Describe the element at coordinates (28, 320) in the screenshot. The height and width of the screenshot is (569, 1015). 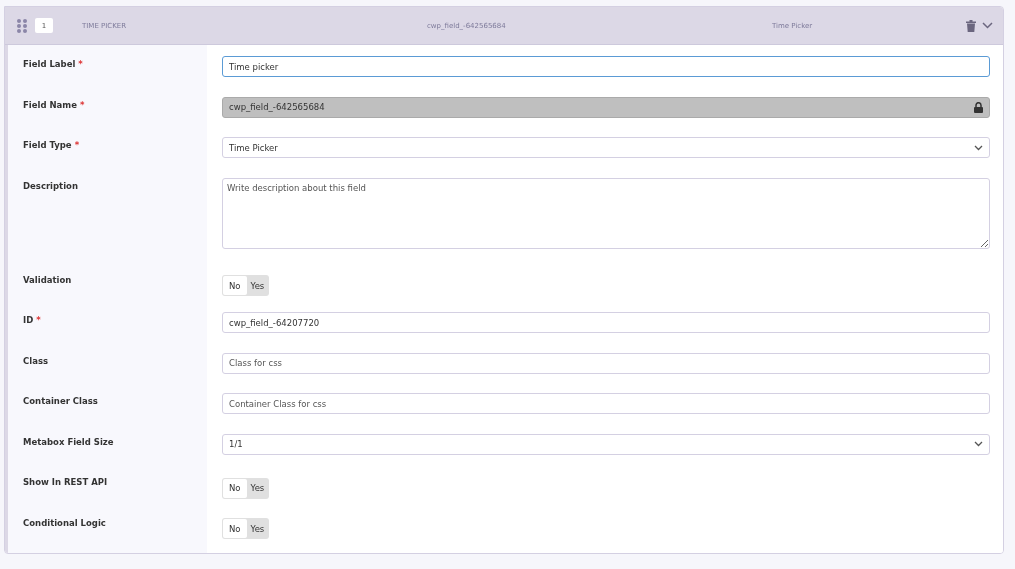
I see `field-label: ID` at that location.